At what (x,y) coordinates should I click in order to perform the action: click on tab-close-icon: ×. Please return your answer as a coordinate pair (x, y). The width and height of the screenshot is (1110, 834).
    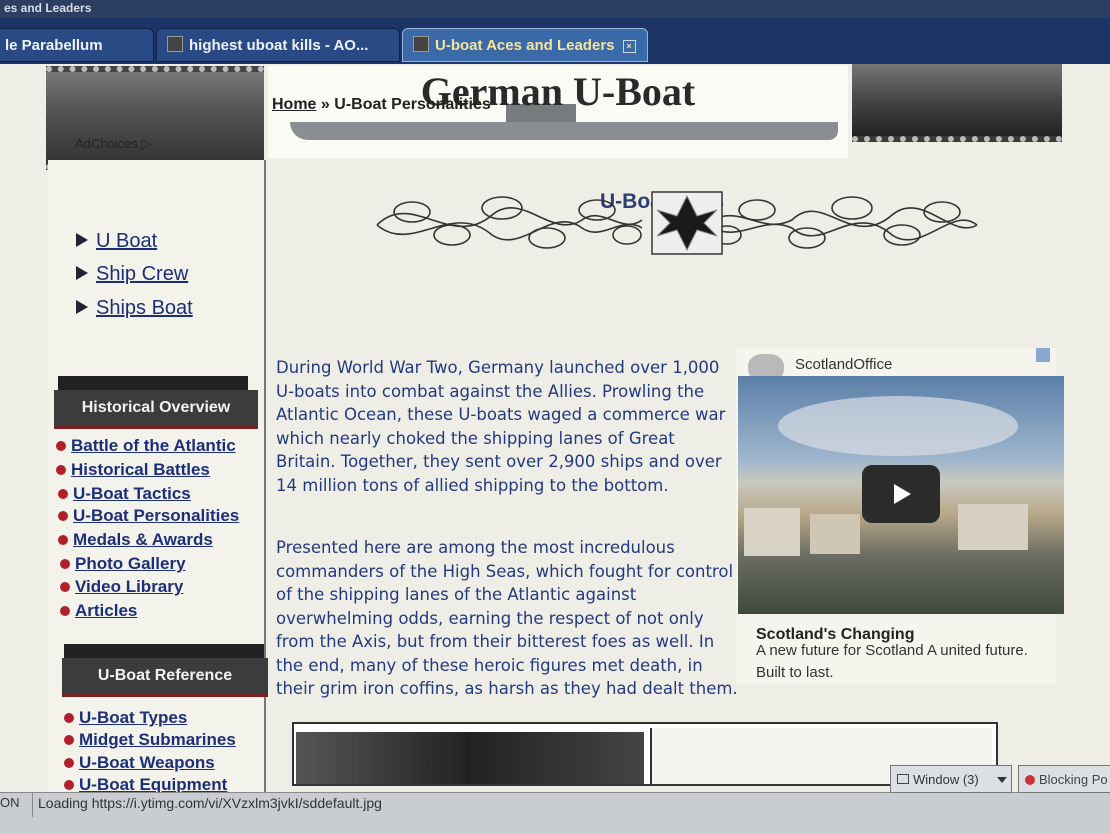
    Looking at the image, I should click on (629, 46).